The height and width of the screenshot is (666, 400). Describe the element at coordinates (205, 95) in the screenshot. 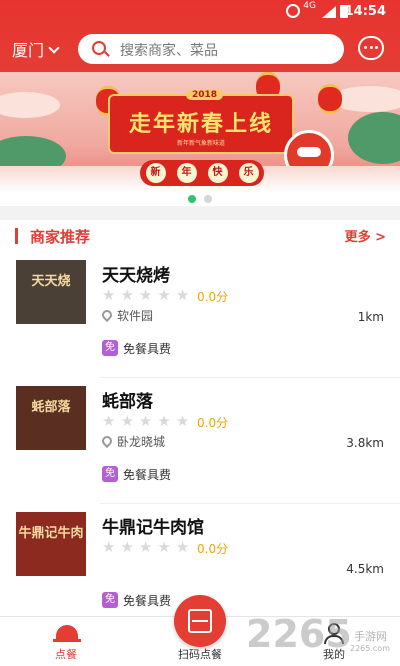

I see `banner-year: 2018` at that location.